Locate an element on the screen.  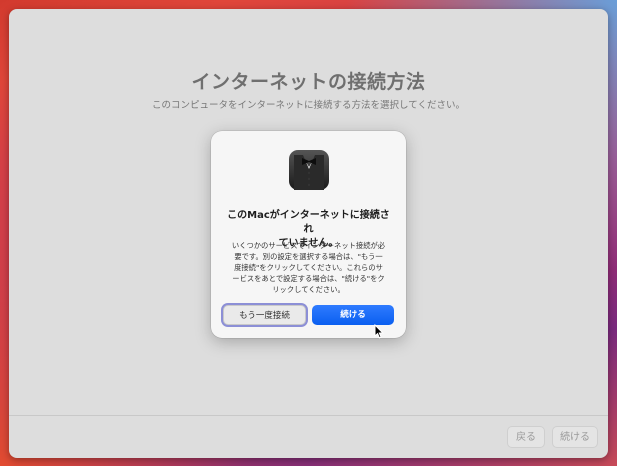
footer-continue-button: 続ける is located at coordinates (575, 437).